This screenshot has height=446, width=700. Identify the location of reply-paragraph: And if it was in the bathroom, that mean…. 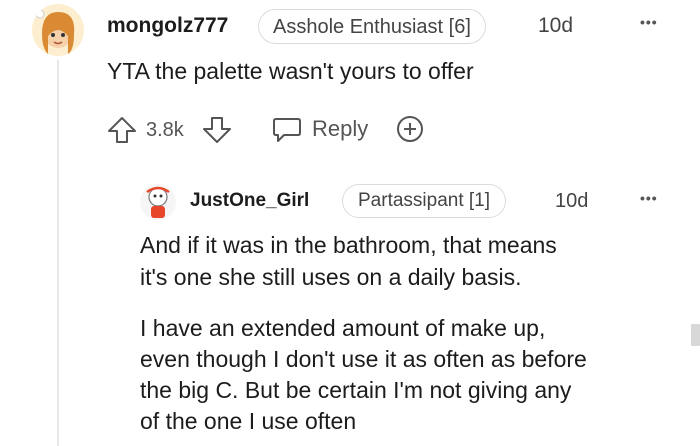
(348, 261).